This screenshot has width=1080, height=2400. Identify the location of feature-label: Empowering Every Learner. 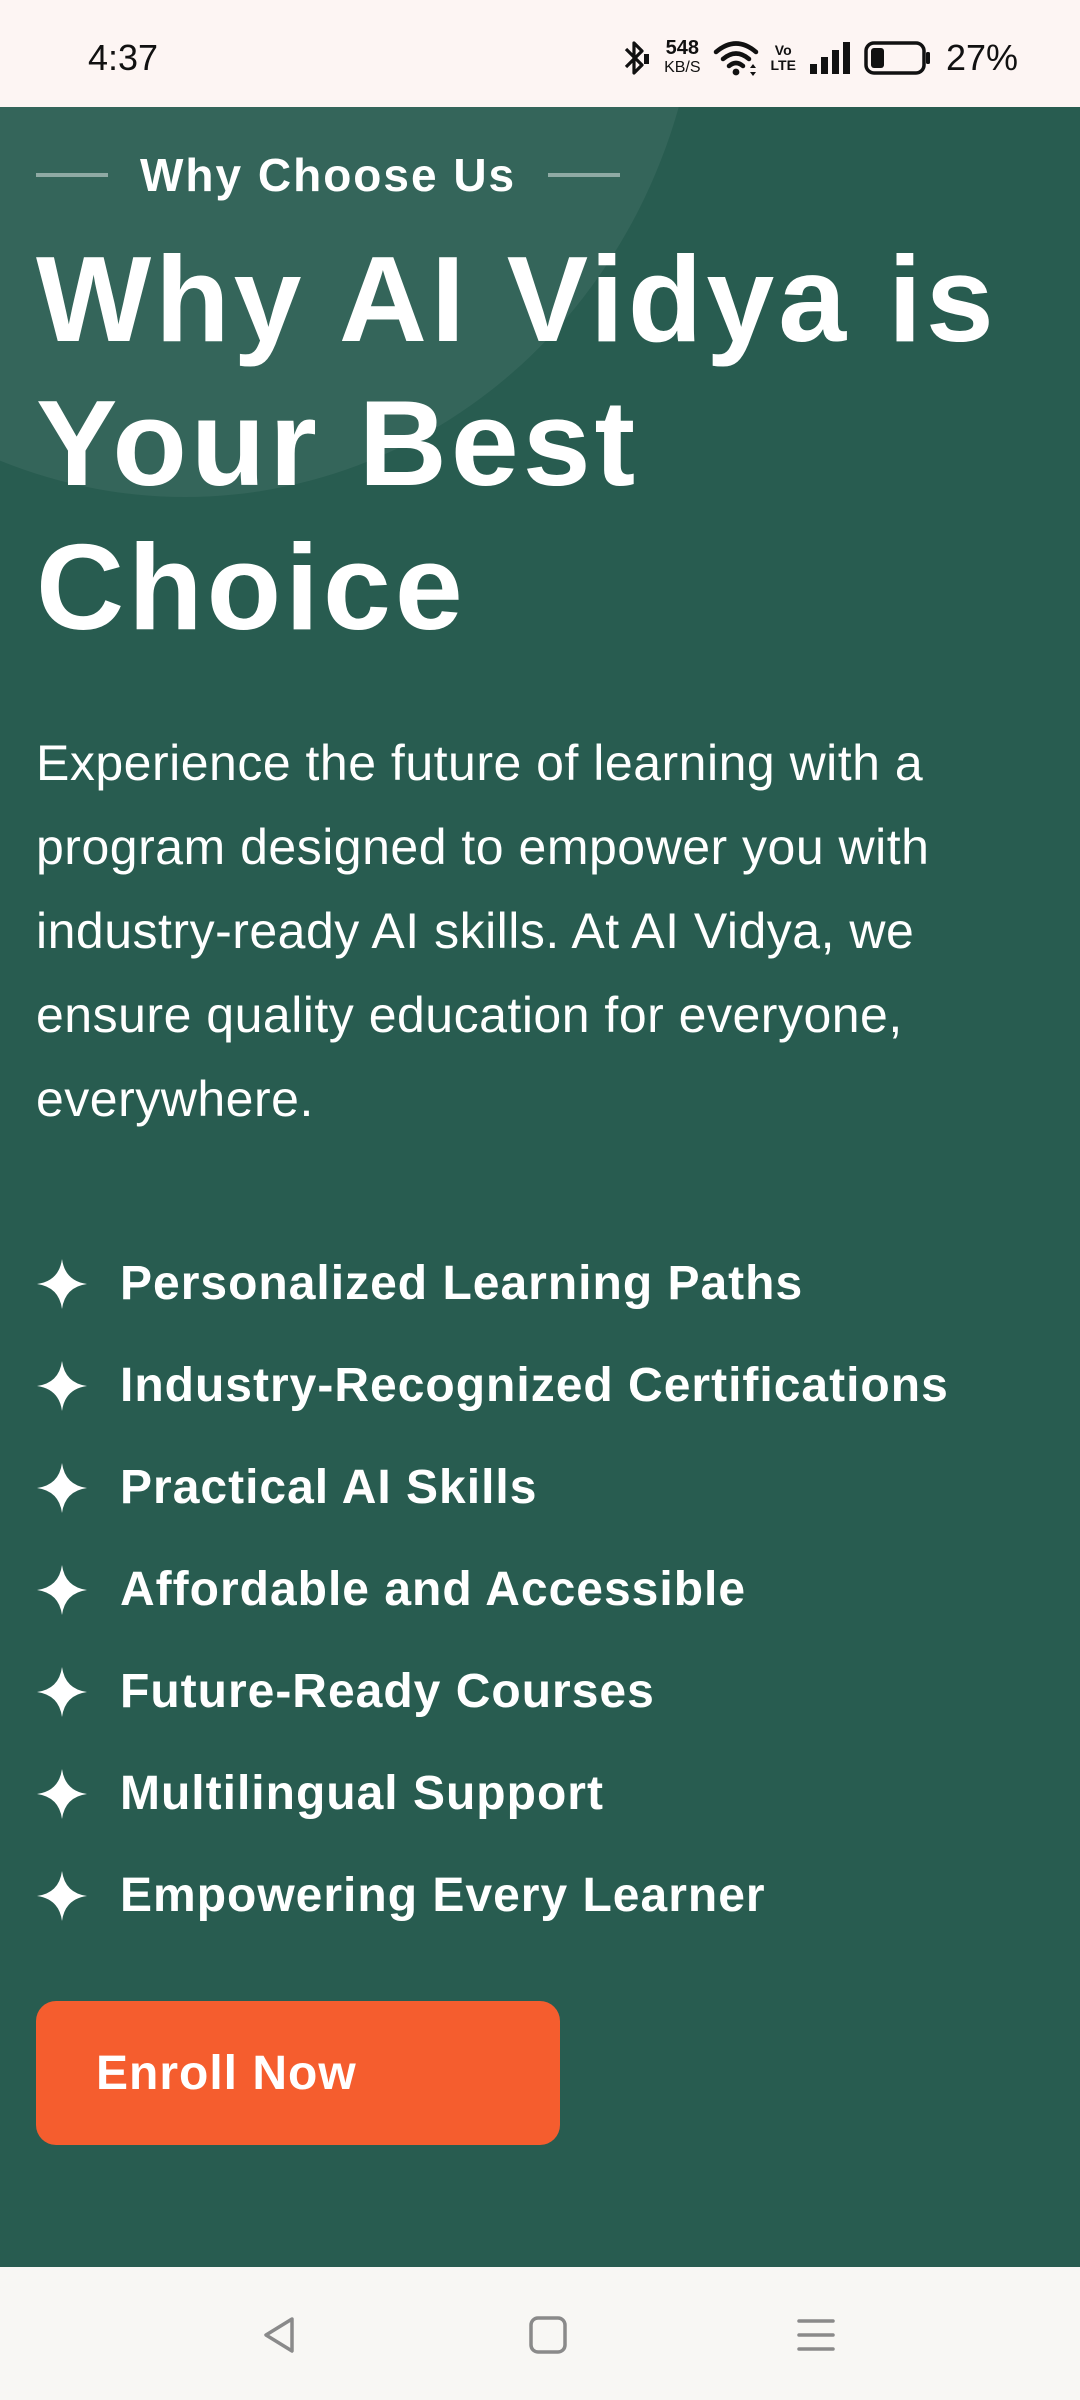
(443, 1895).